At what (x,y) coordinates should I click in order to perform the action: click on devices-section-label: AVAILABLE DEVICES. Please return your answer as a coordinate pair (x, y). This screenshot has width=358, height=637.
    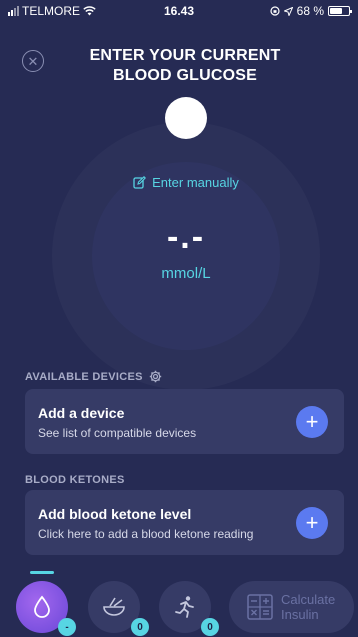
    Looking at the image, I should click on (93, 376).